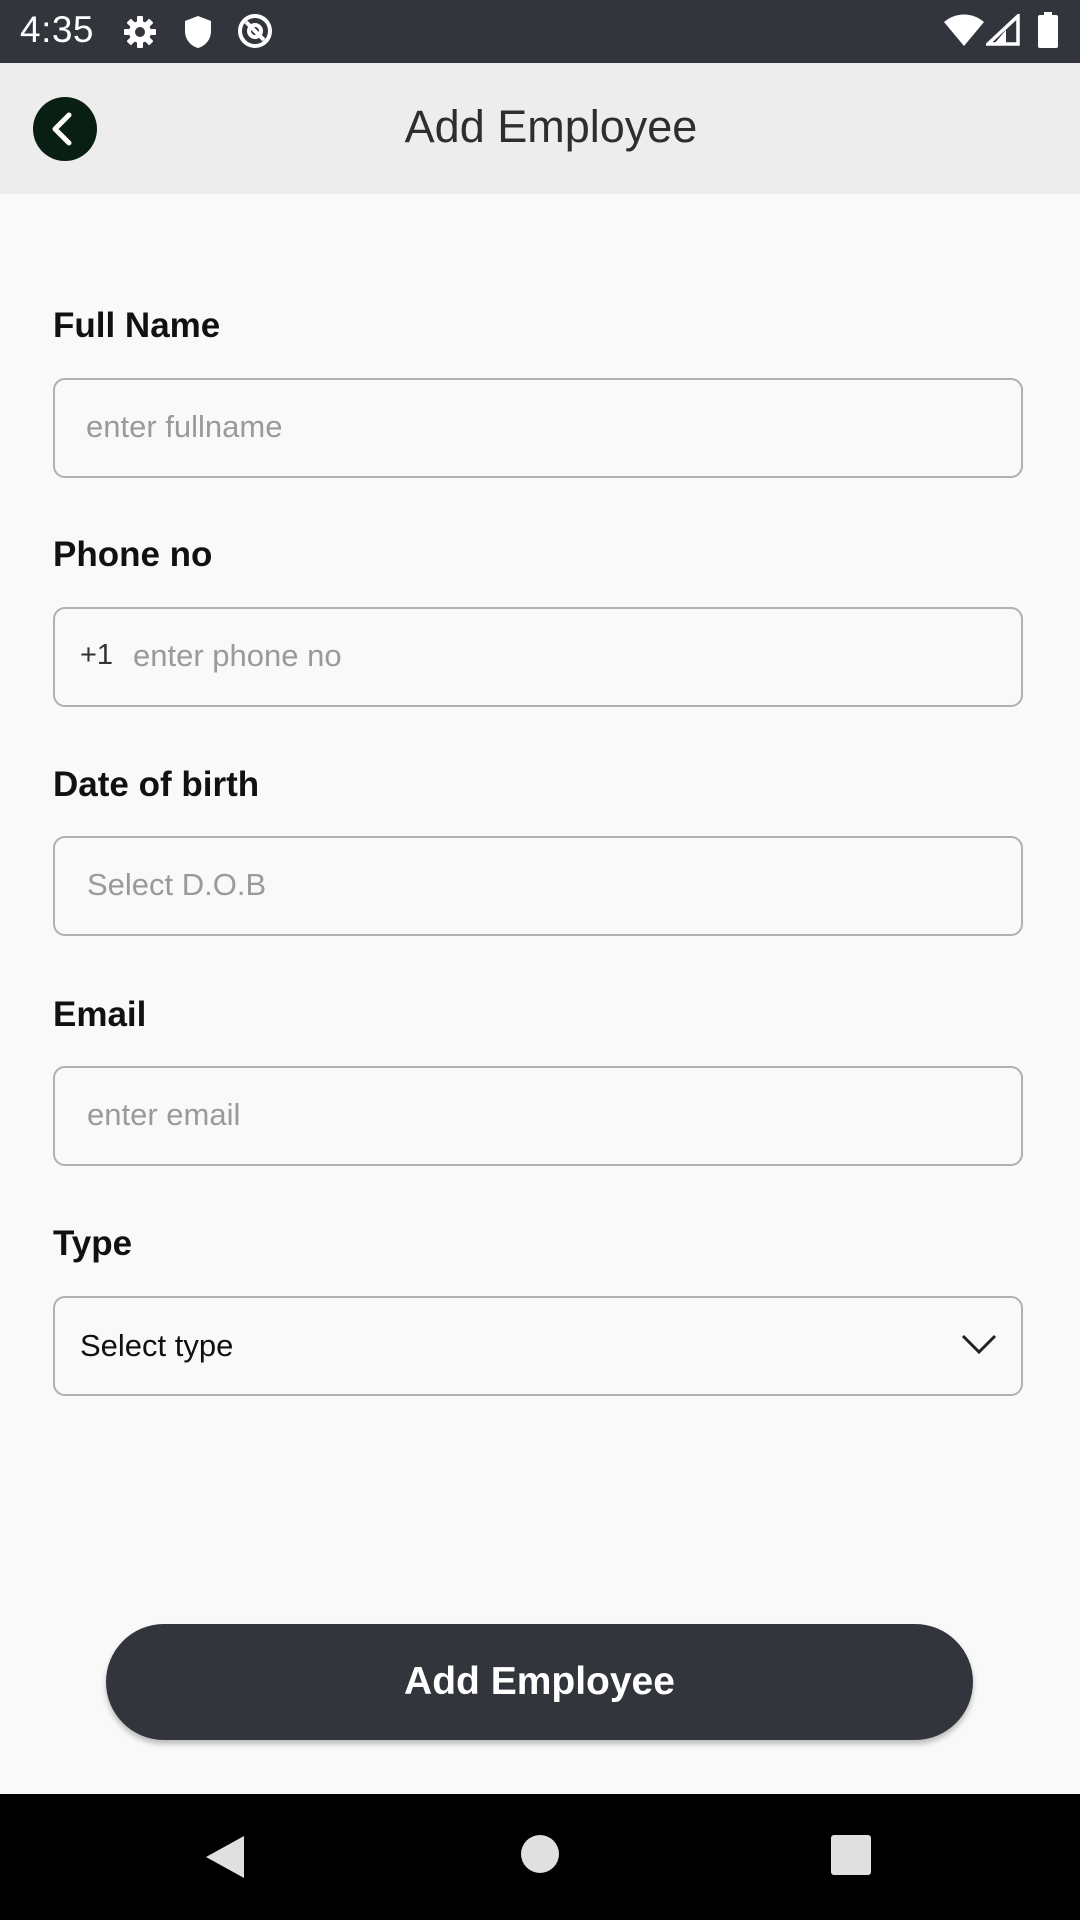  What do you see at coordinates (1048, 32) in the screenshot?
I see `battery-icon` at bounding box center [1048, 32].